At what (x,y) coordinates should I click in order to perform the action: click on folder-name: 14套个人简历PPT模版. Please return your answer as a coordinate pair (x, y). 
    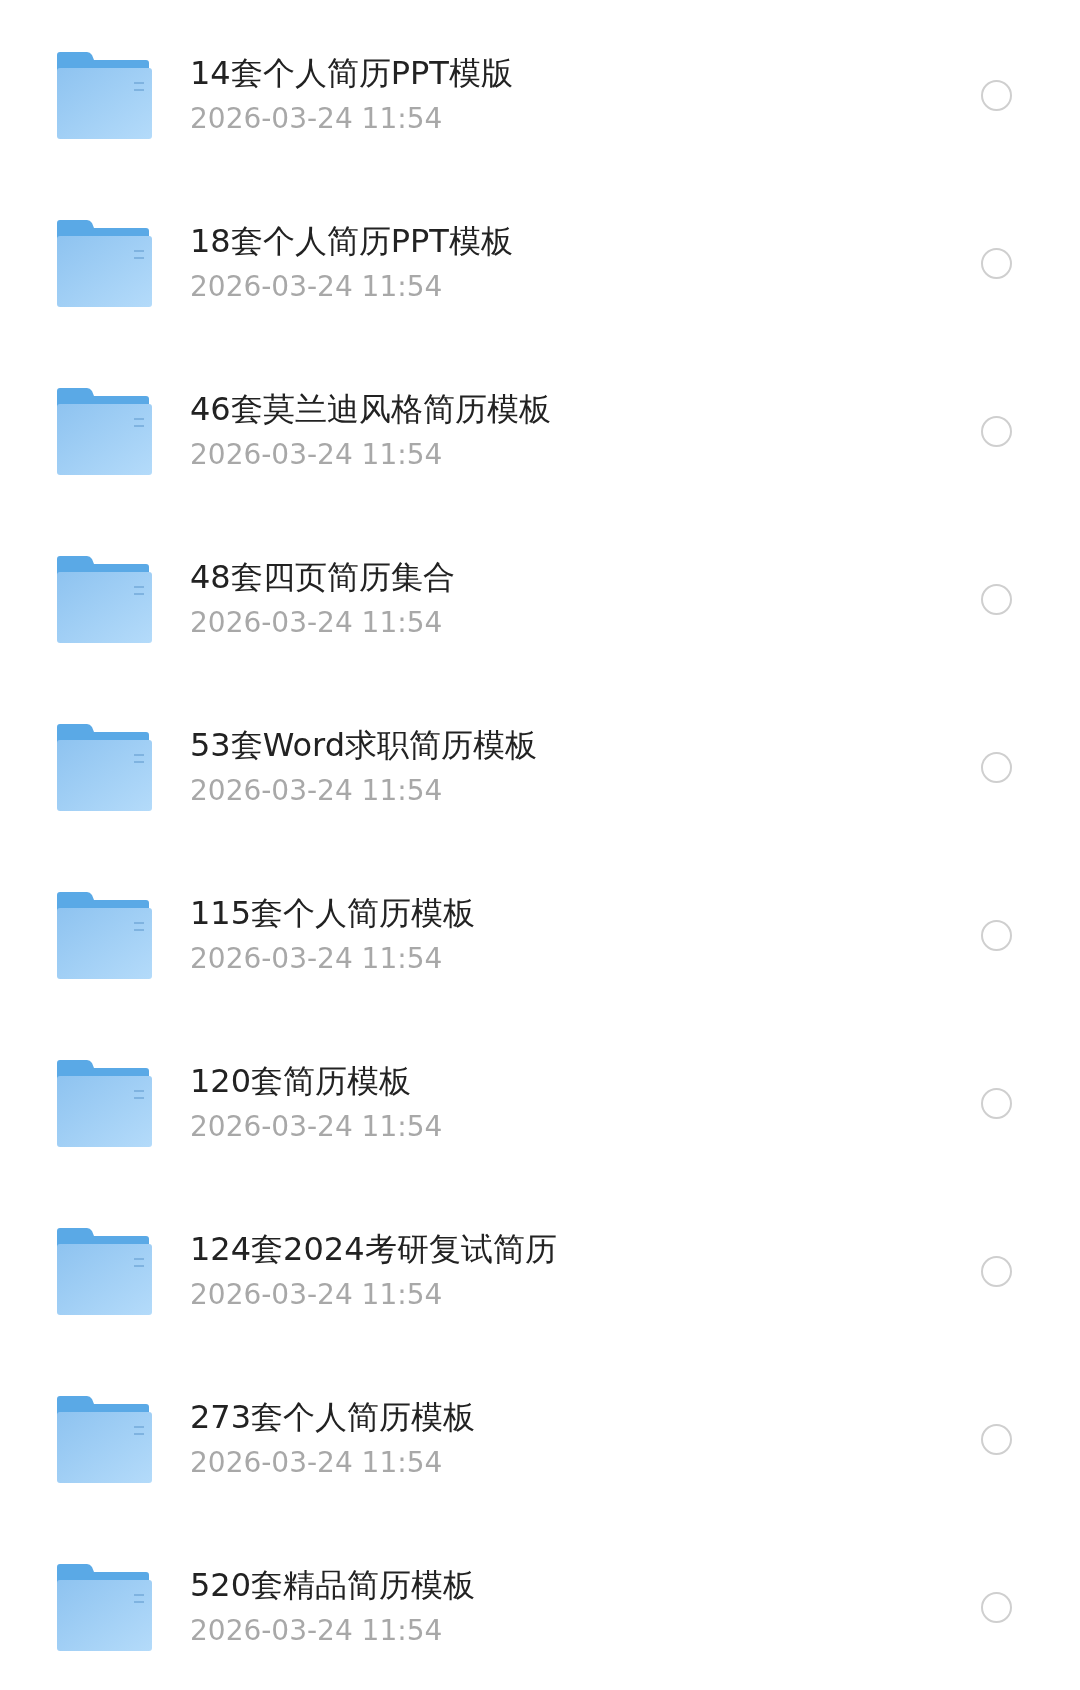
    Looking at the image, I should click on (352, 73).